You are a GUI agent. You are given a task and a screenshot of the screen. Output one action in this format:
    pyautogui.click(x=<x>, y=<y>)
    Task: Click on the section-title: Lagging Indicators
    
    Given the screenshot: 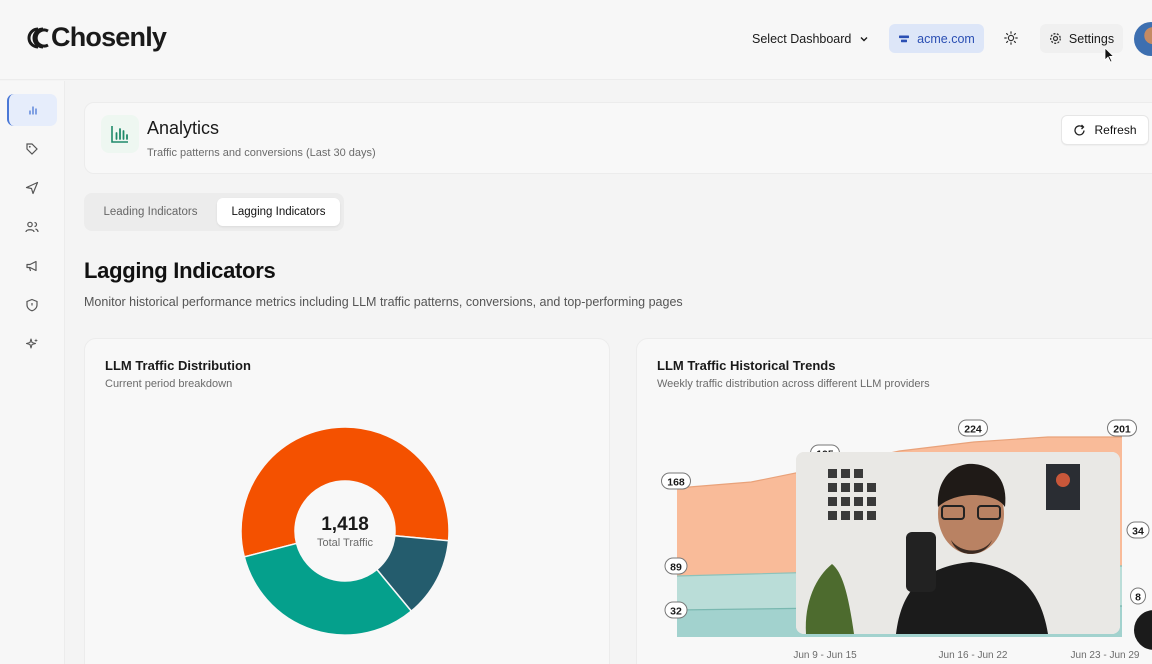 What is the action you would take?
    pyautogui.click(x=180, y=270)
    